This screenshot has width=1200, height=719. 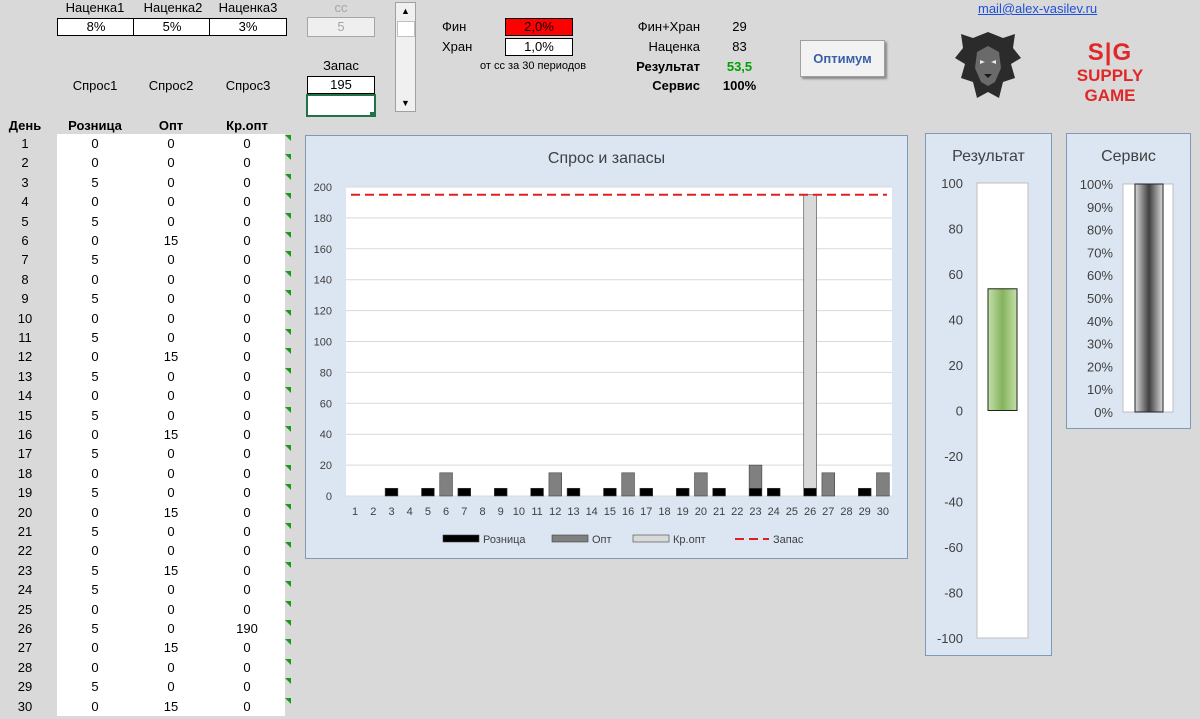 I want to click on selected-cell, so click(x=341, y=105).